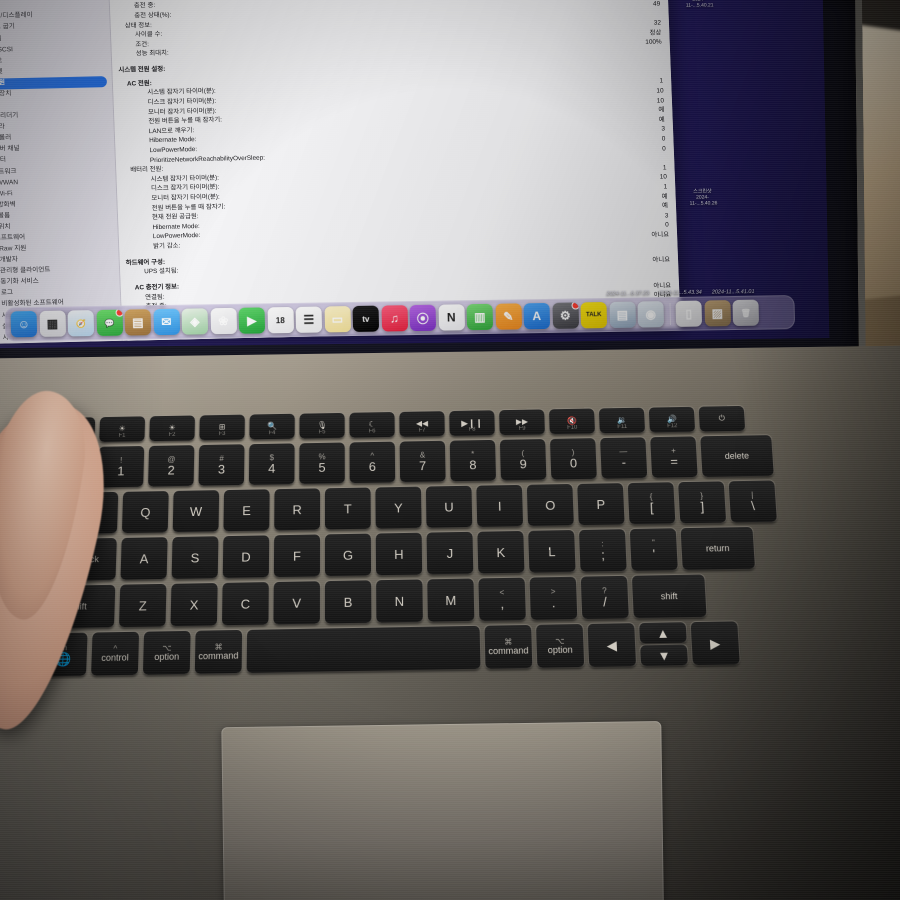 The height and width of the screenshot is (900, 900). What do you see at coordinates (194, 604) in the screenshot?
I see `key-x: X` at bounding box center [194, 604].